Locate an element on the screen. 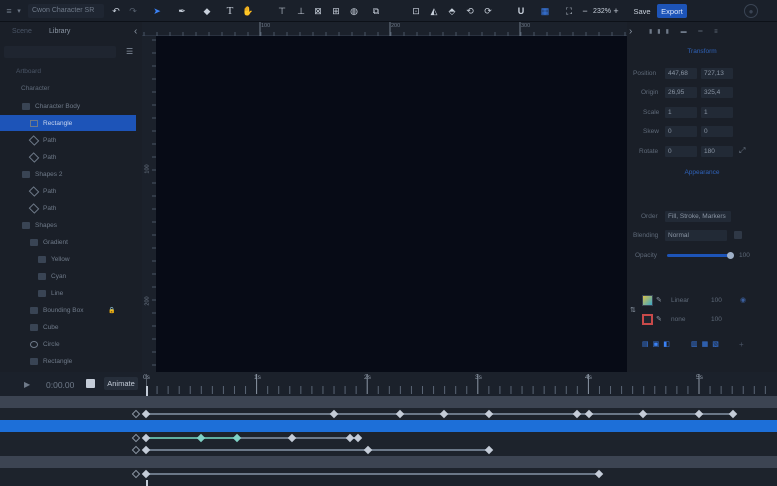 The image size is (777, 486). fill-swatch is located at coordinates (647, 300).